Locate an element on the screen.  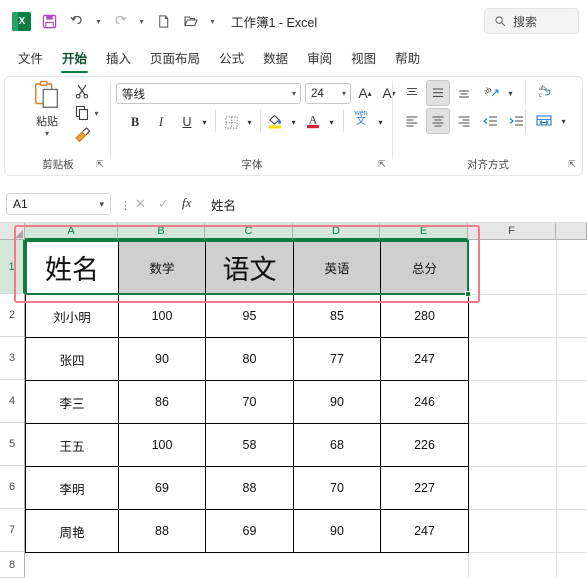
undo-icon is located at coordinates (77, 21).